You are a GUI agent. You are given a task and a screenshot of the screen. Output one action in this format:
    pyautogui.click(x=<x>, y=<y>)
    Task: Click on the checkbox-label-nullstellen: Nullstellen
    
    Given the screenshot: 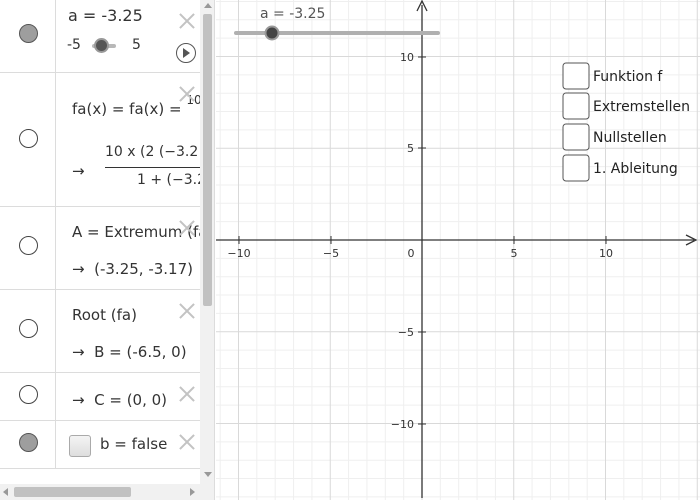 What is the action you would take?
    pyautogui.click(x=630, y=138)
    